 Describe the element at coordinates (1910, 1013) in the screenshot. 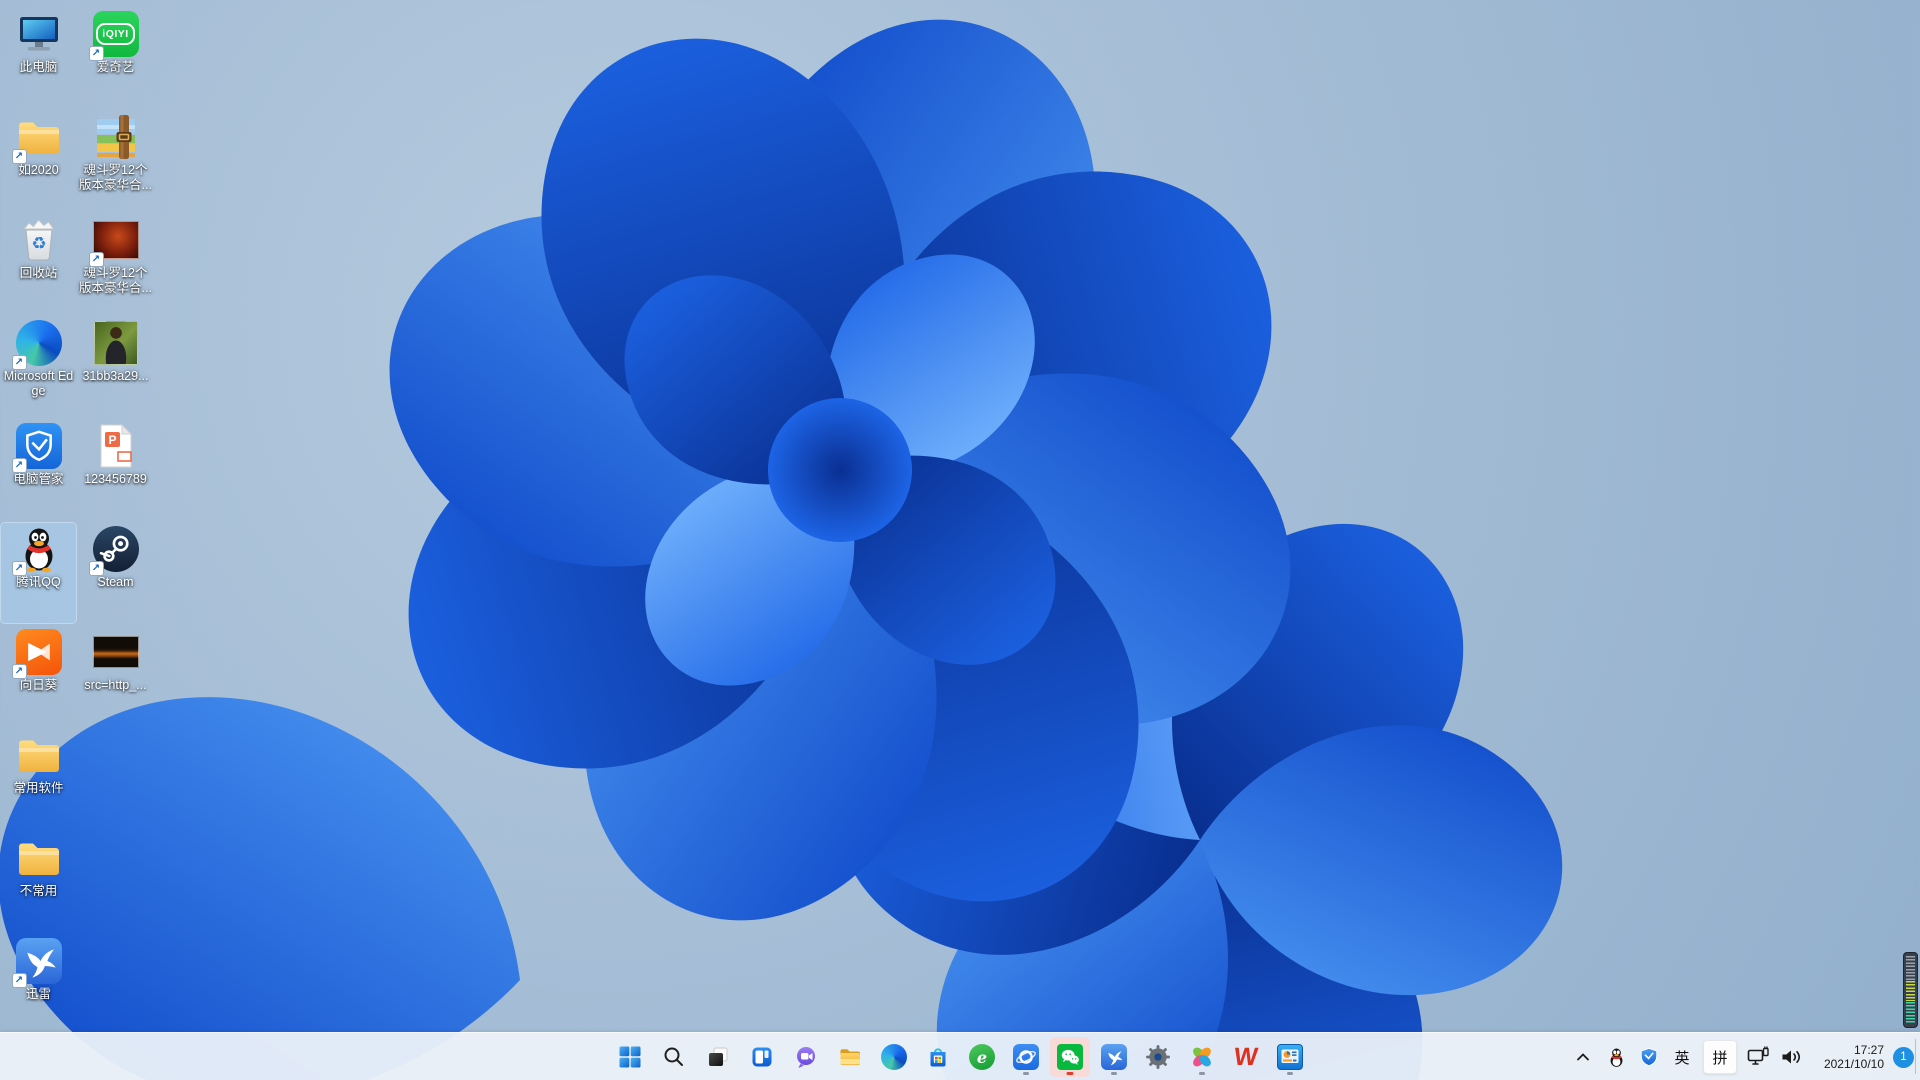

I see `monitor-stripes-green` at that location.